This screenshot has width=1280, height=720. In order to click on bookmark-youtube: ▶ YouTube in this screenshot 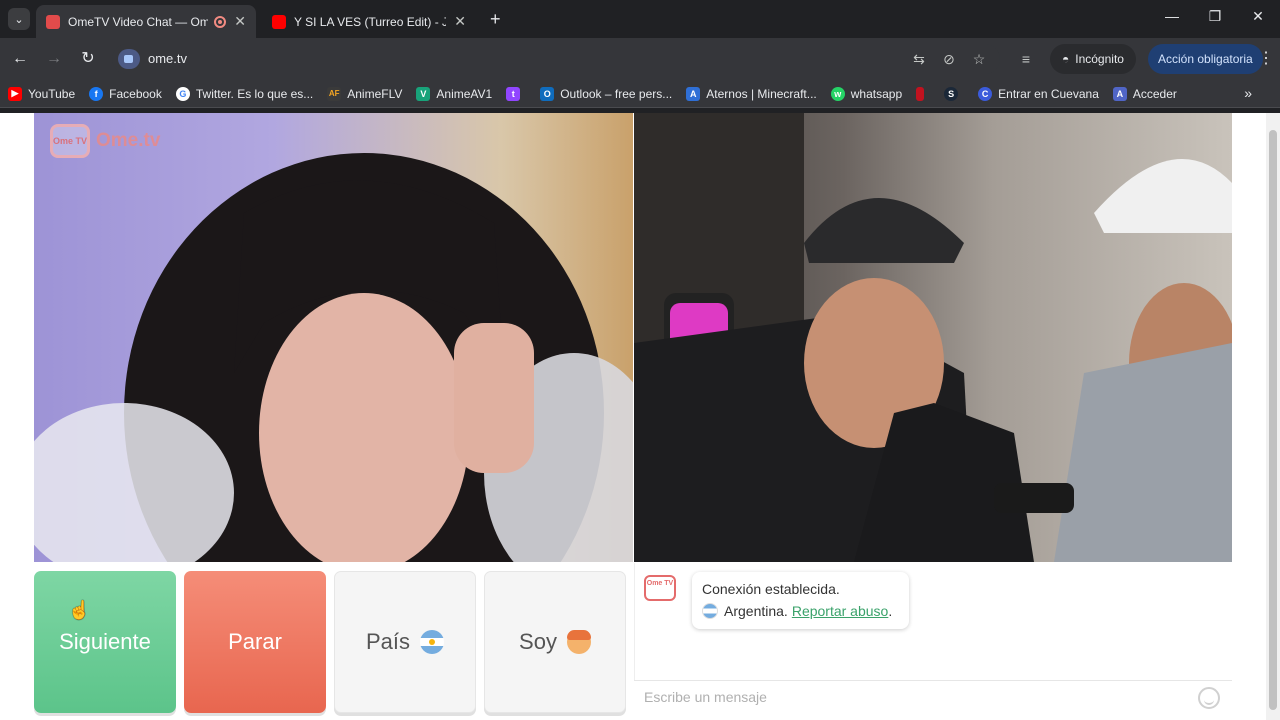, I will do `click(41, 93)`.